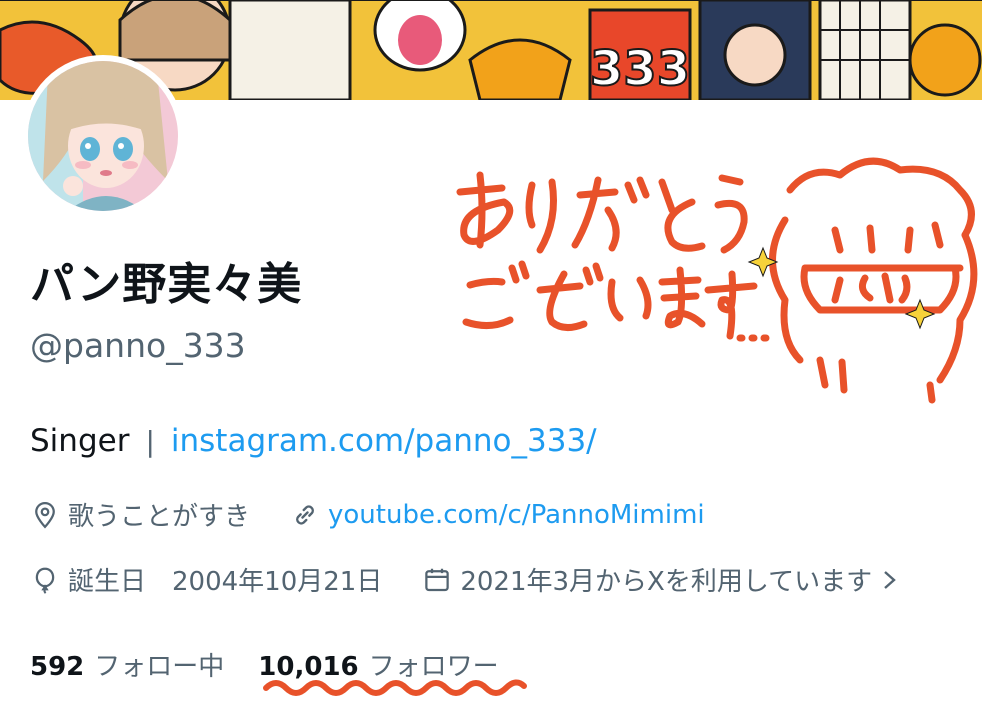 The height and width of the screenshot is (722, 982). What do you see at coordinates (80, 441) in the screenshot?
I see `bio-text: Singer` at bounding box center [80, 441].